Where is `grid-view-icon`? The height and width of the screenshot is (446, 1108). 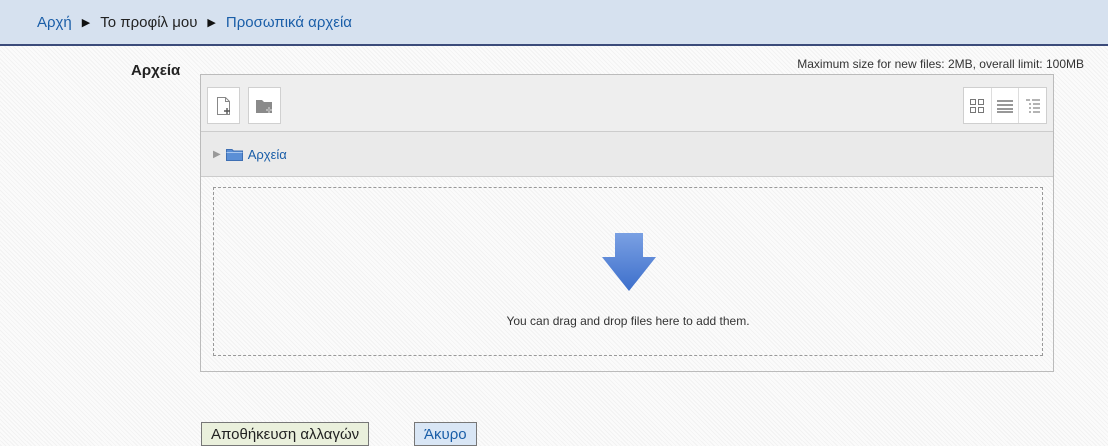
grid-view-icon is located at coordinates (977, 105).